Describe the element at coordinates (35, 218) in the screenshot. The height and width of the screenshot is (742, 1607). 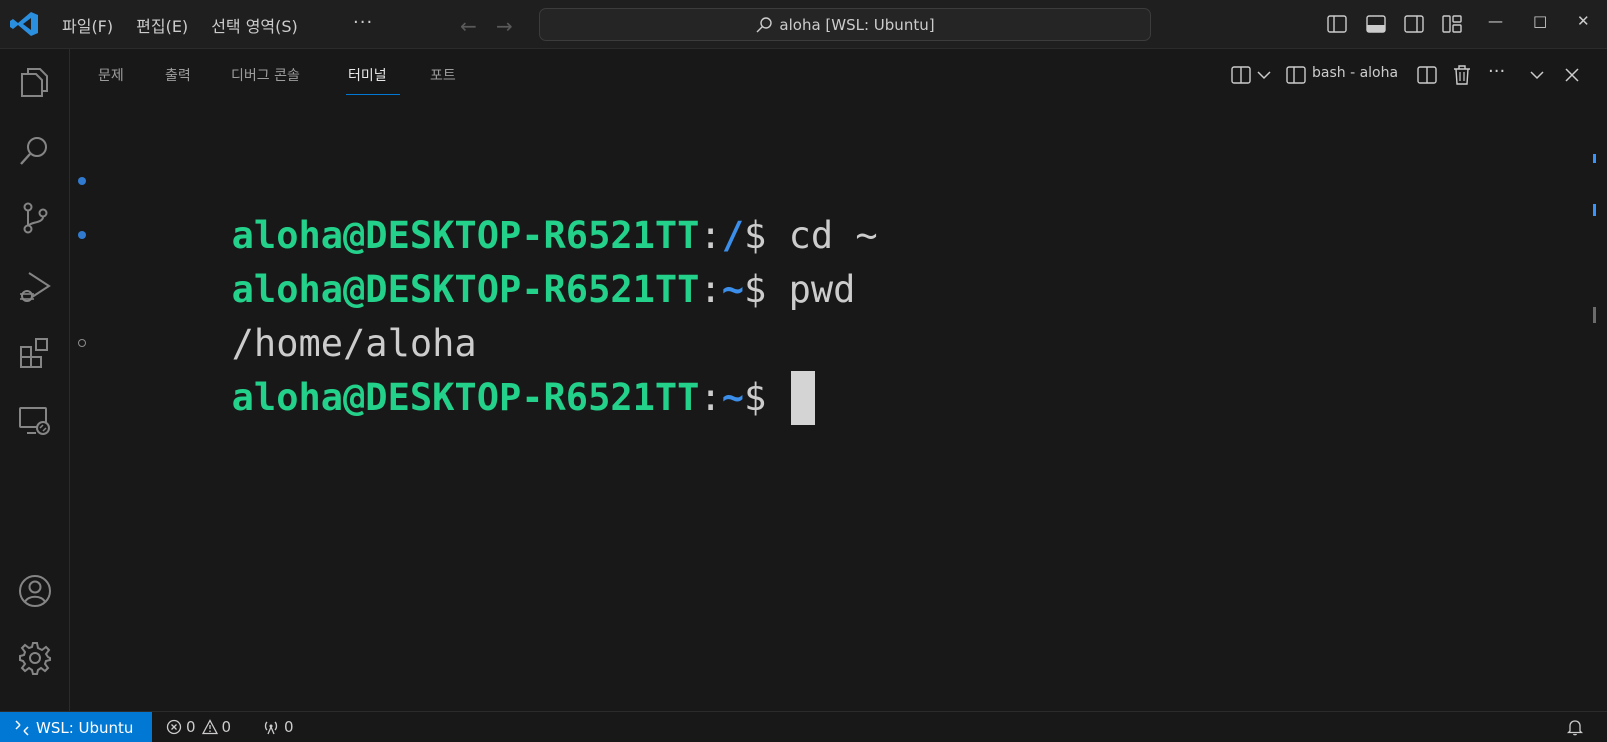
I see `source-control-icon` at that location.